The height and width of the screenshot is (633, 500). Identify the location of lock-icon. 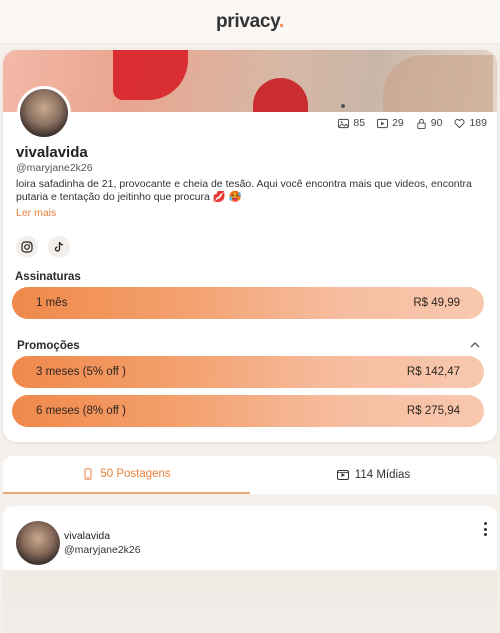
(421, 123).